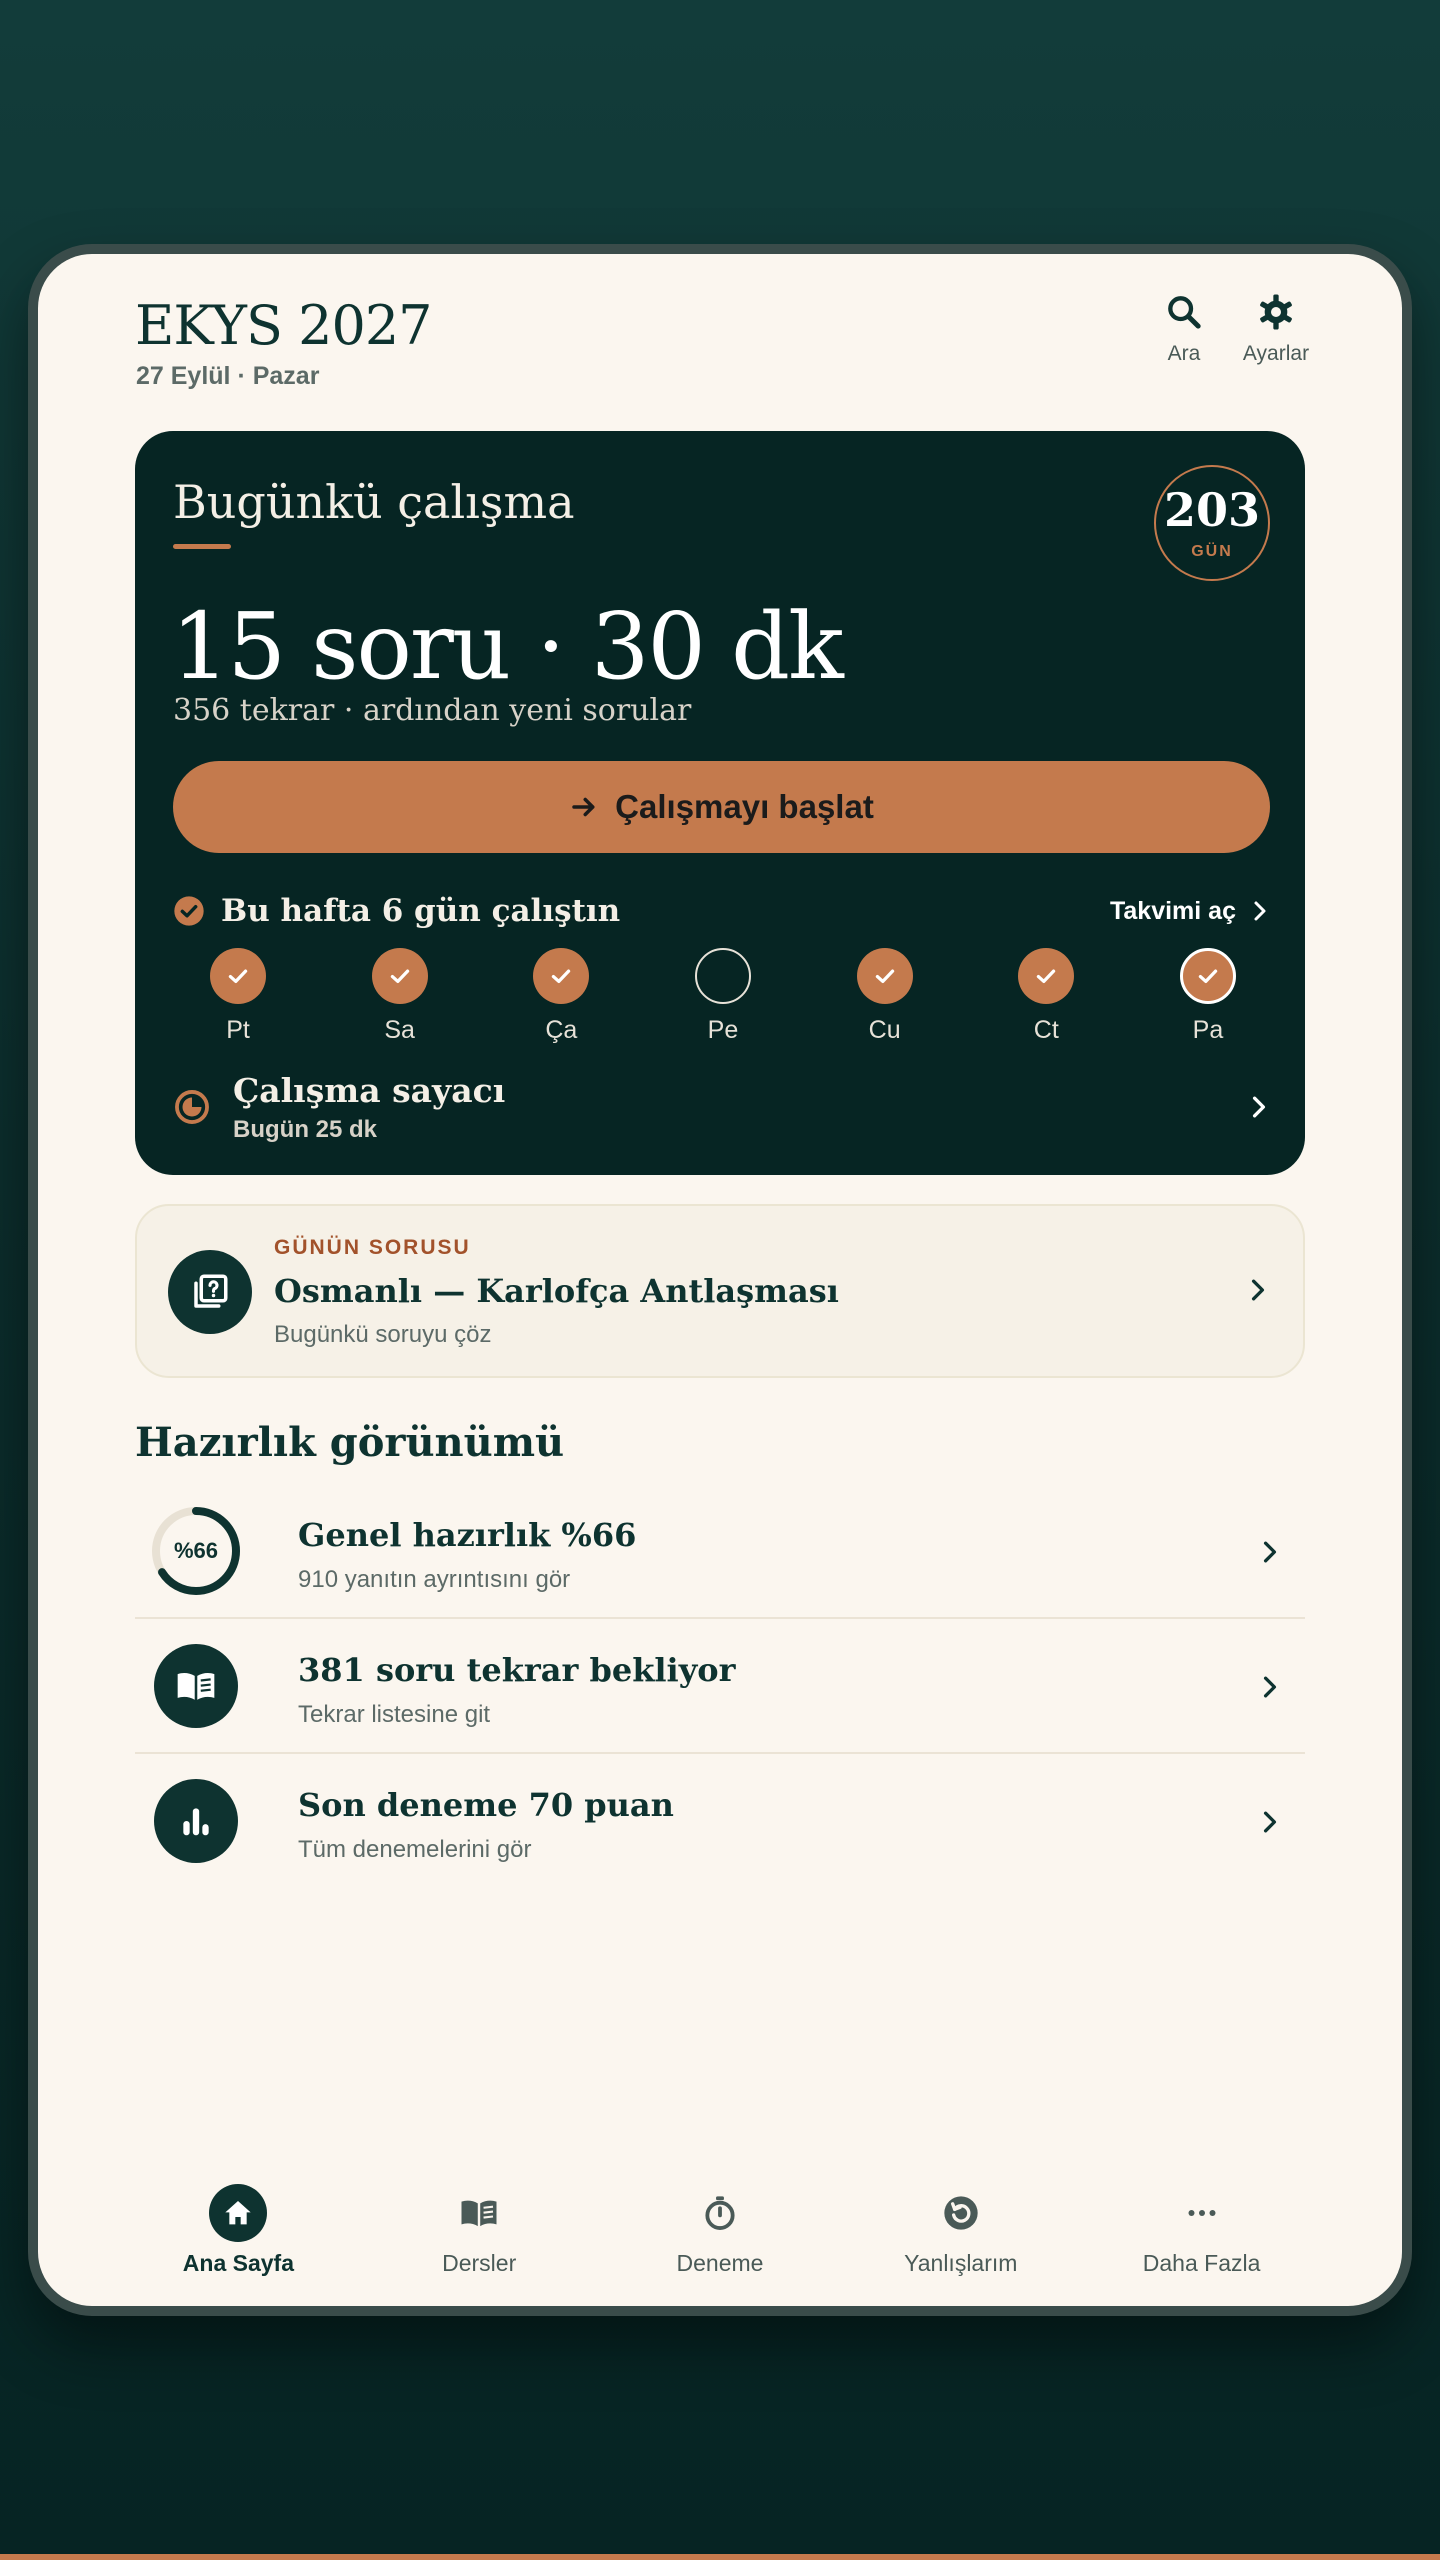 The width and height of the screenshot is (1440, 2560). What do you see at coordinates (434, 1579) in the screenshot?
I see `list-item-subtitle: 910 yanıtın ayrıntısını gör` at bounding box center [434, 1579].